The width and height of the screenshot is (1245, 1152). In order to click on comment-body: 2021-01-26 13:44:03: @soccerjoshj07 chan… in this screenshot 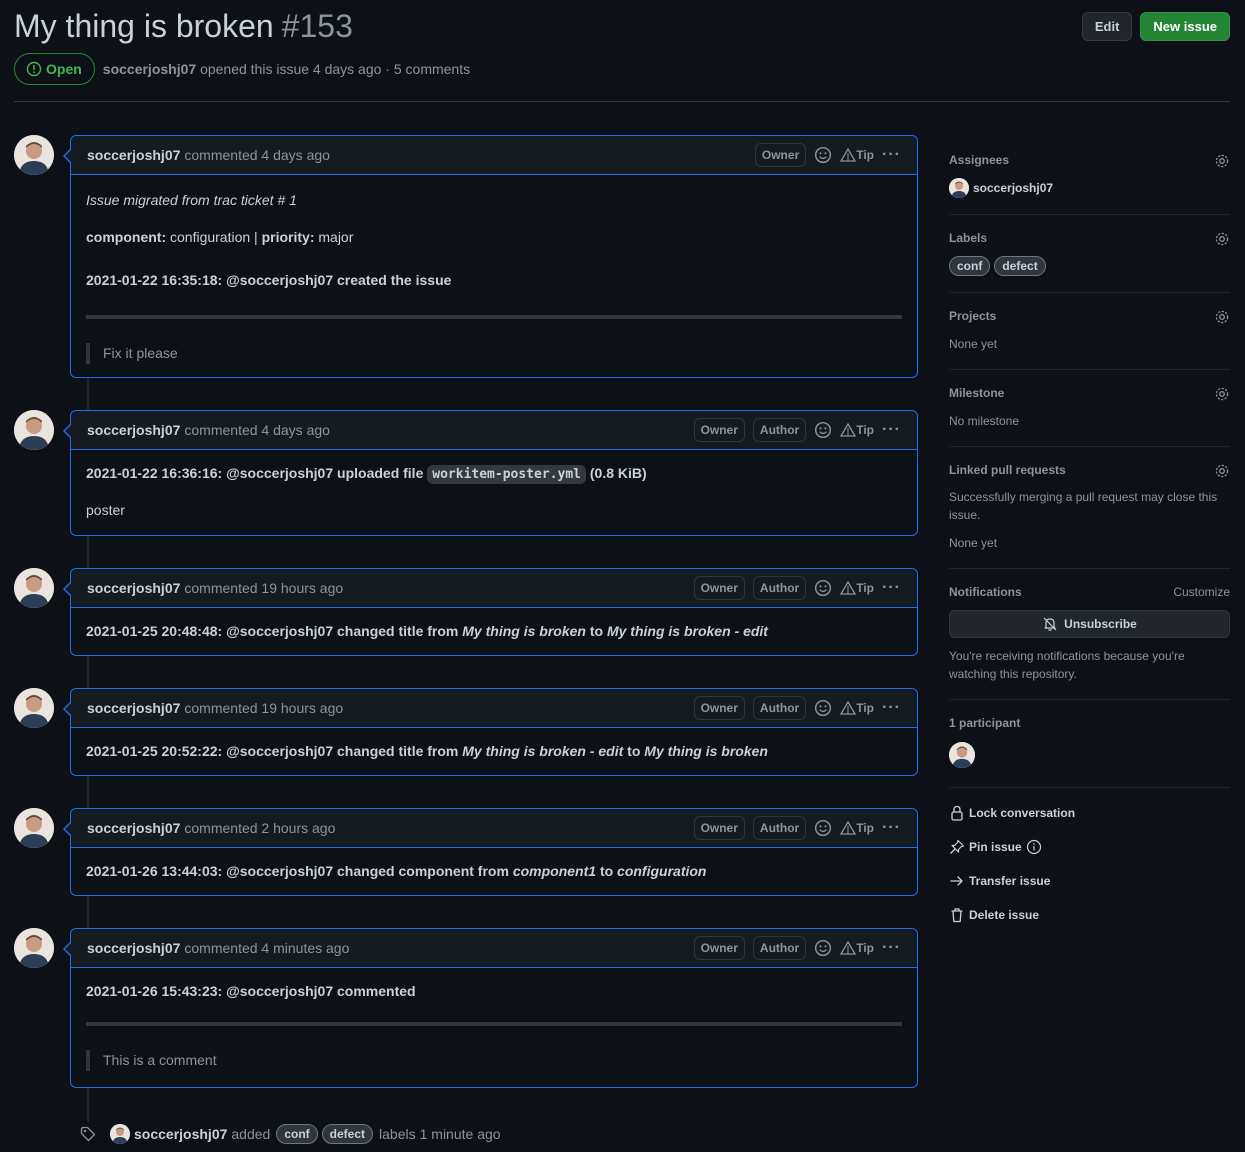, I will do `click(494, 873)`.